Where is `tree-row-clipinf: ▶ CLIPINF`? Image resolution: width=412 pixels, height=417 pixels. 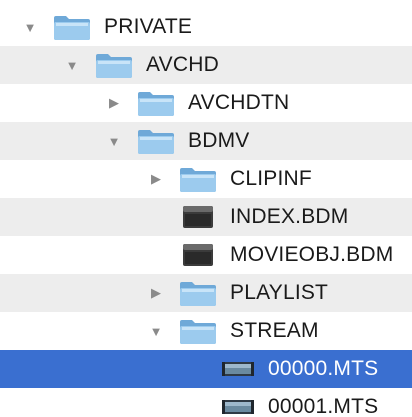 tree-row-clipinf: ▶ CLIPINF is located at coordinates (206, 179).